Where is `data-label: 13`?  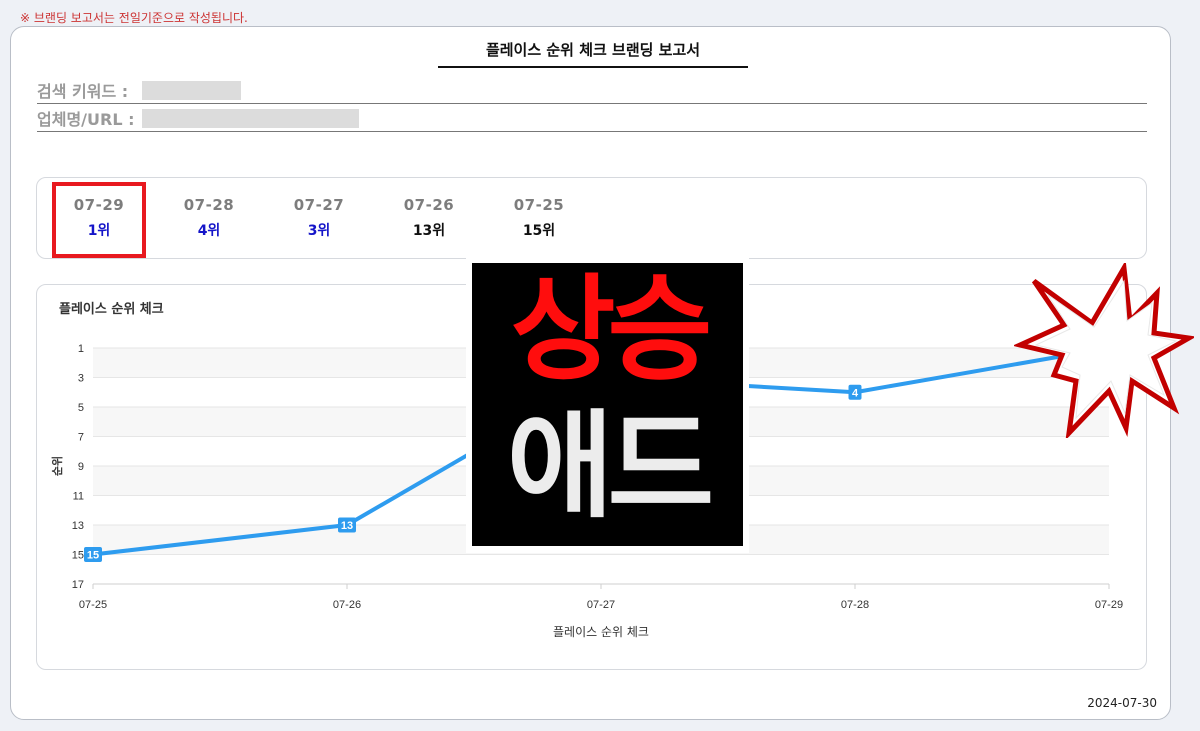 data-label: 13 is located at coordinates (347, 526).